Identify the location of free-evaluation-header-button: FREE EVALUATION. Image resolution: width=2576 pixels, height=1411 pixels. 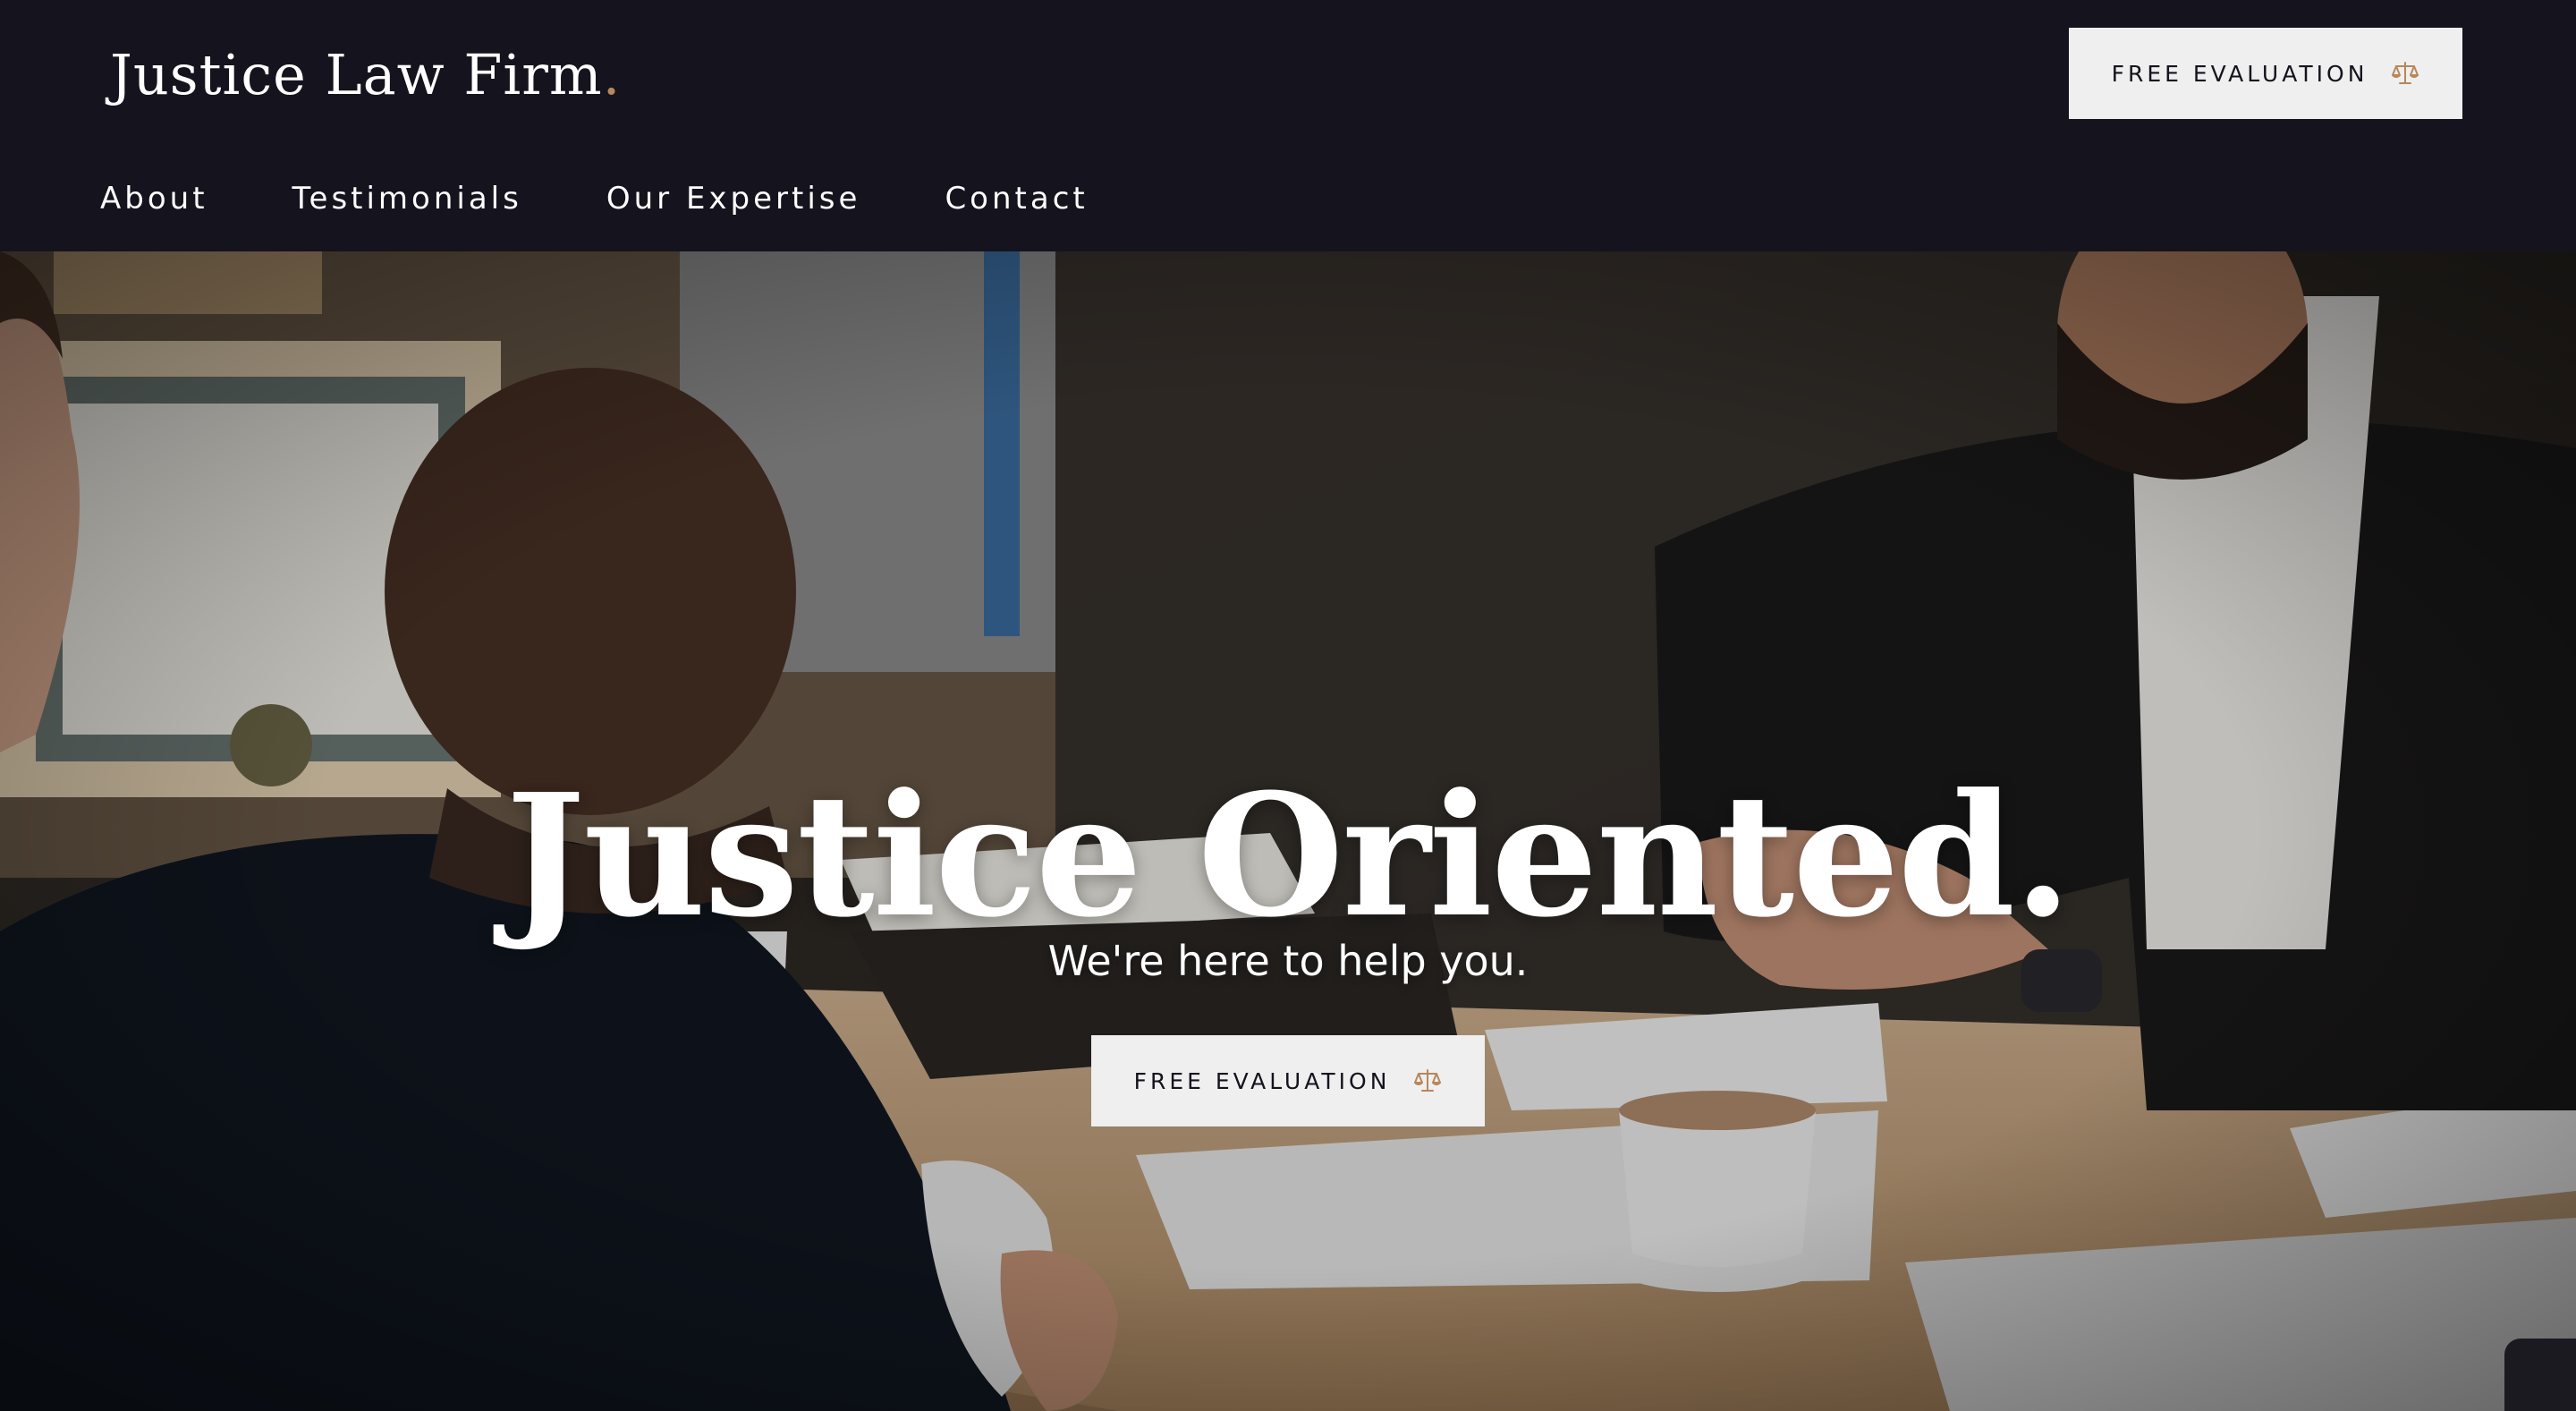
(2265, 74).